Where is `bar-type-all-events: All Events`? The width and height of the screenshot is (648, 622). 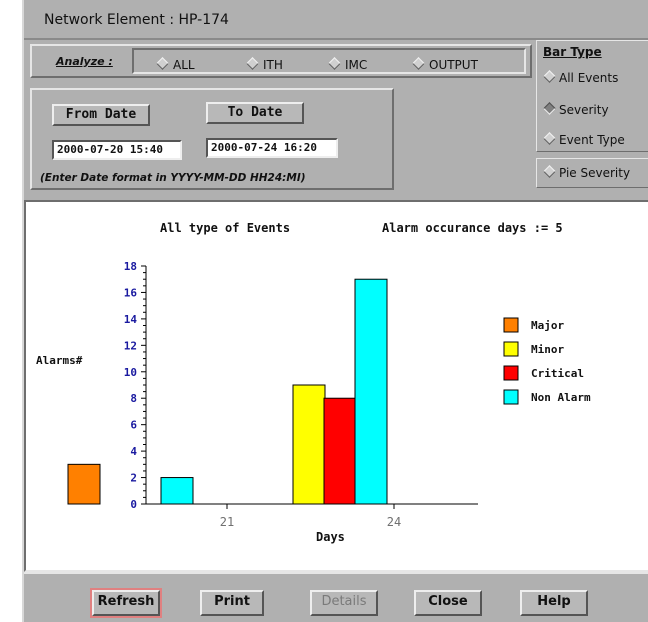
bar-type-all-events: All Events is located at coordinates (581, 77).